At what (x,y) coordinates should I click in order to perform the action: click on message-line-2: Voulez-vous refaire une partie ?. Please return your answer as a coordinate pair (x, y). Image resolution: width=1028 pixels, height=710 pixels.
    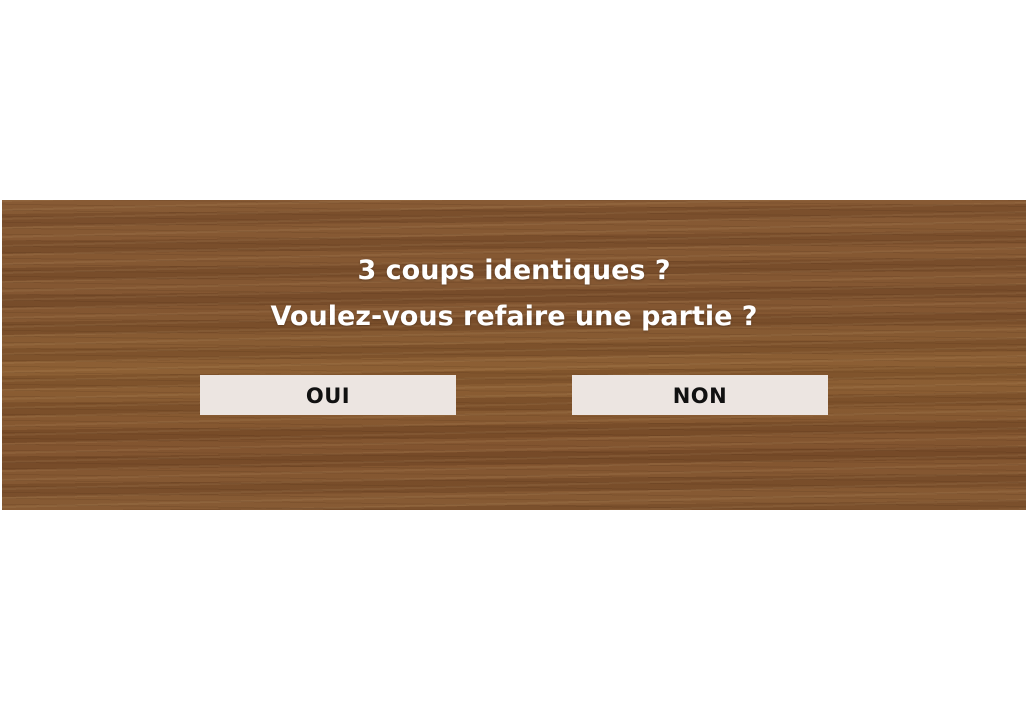
    Looking at the image, I should click on (514, 316).